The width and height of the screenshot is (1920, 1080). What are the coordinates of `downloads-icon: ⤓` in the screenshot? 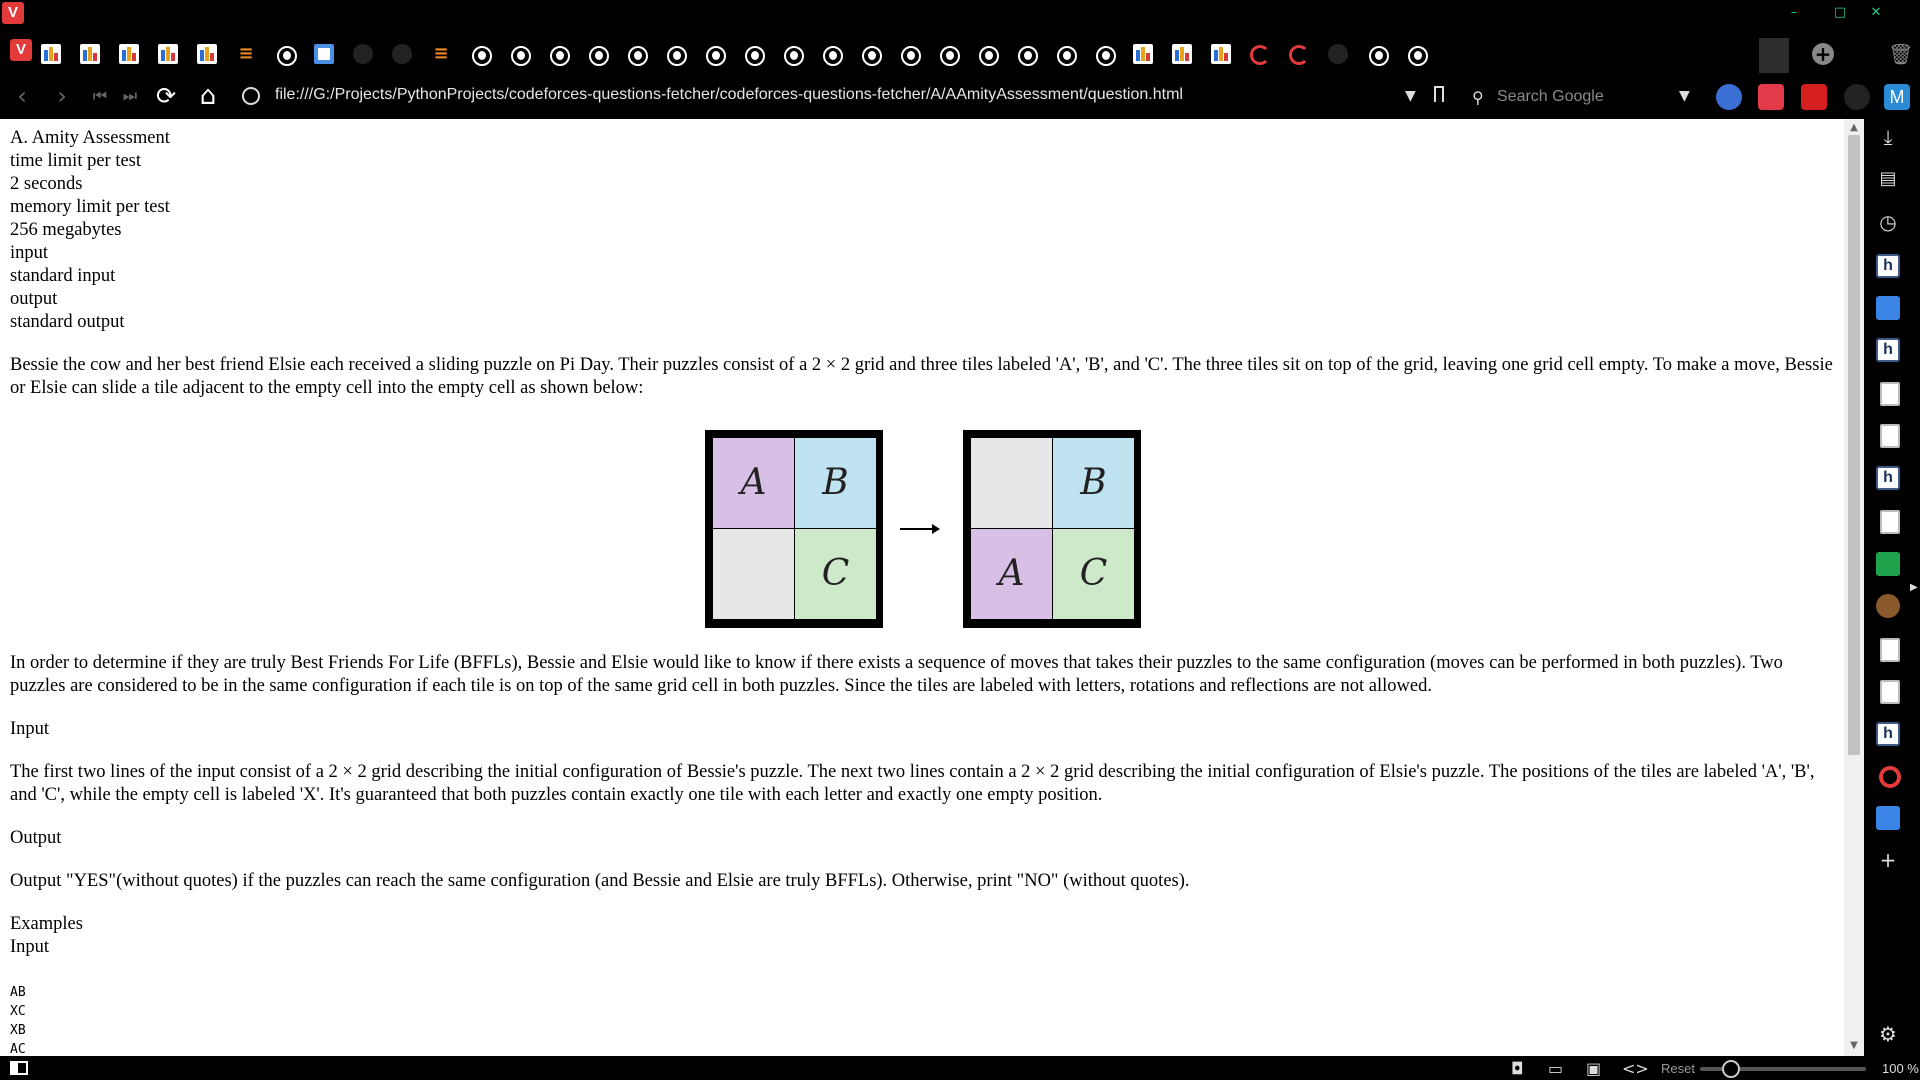 It's located at (1888, 137).